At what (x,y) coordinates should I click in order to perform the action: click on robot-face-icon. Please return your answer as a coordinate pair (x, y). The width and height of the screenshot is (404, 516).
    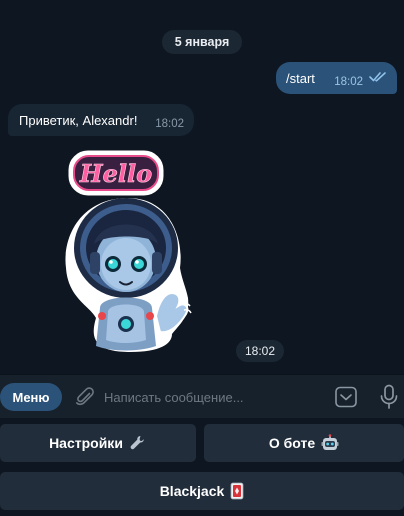
    Looking at the image, I should click on (330, 443).